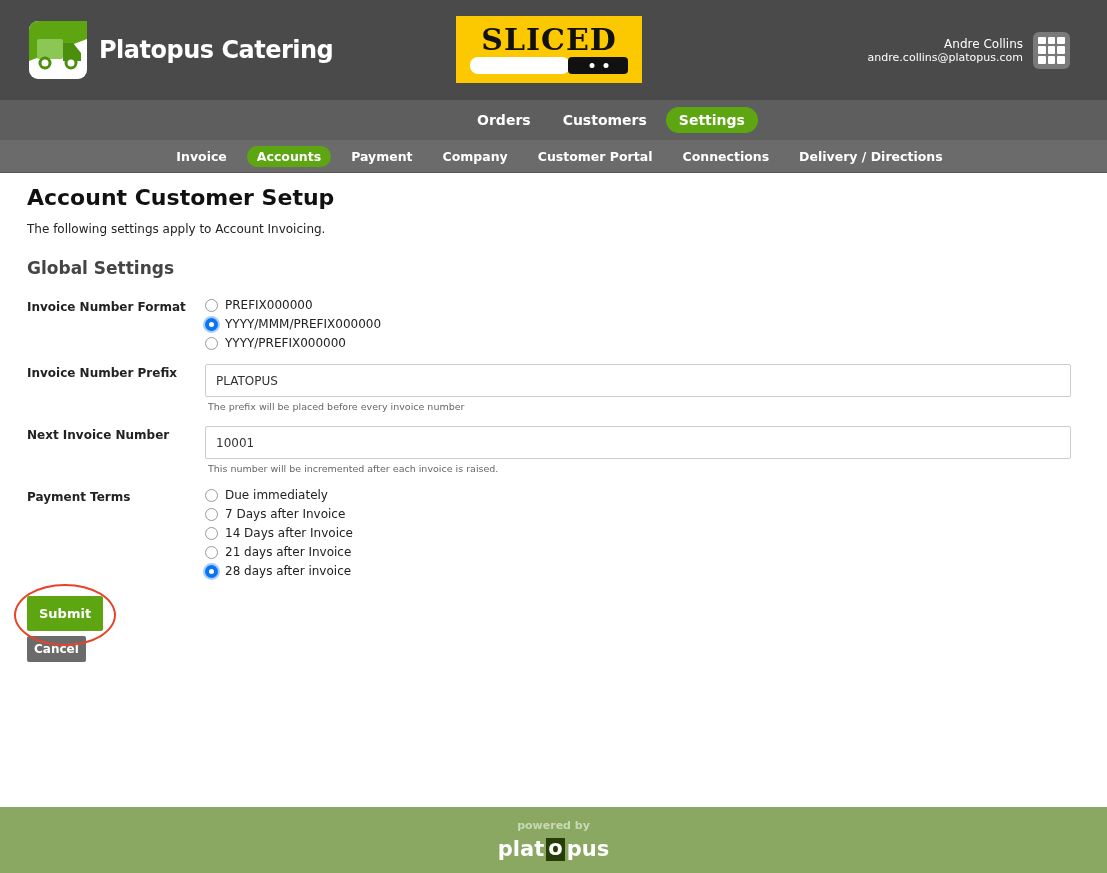 The height and width of the screenshot is (873, 1107). What do you see at coordinates (353, 468) in the screenshot?
I see `help-text: This number will be incremented after each invoice is raised.` at bounding box center [353, 468].